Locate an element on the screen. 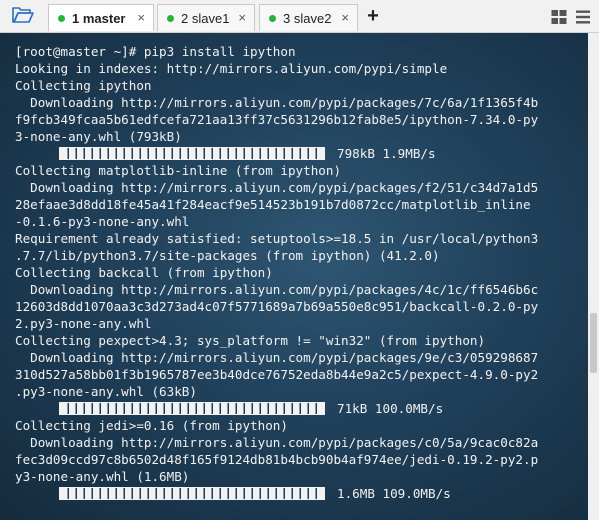  output-line: .py3-none-any.whl (63kB) is located at coordinates (106, 391).